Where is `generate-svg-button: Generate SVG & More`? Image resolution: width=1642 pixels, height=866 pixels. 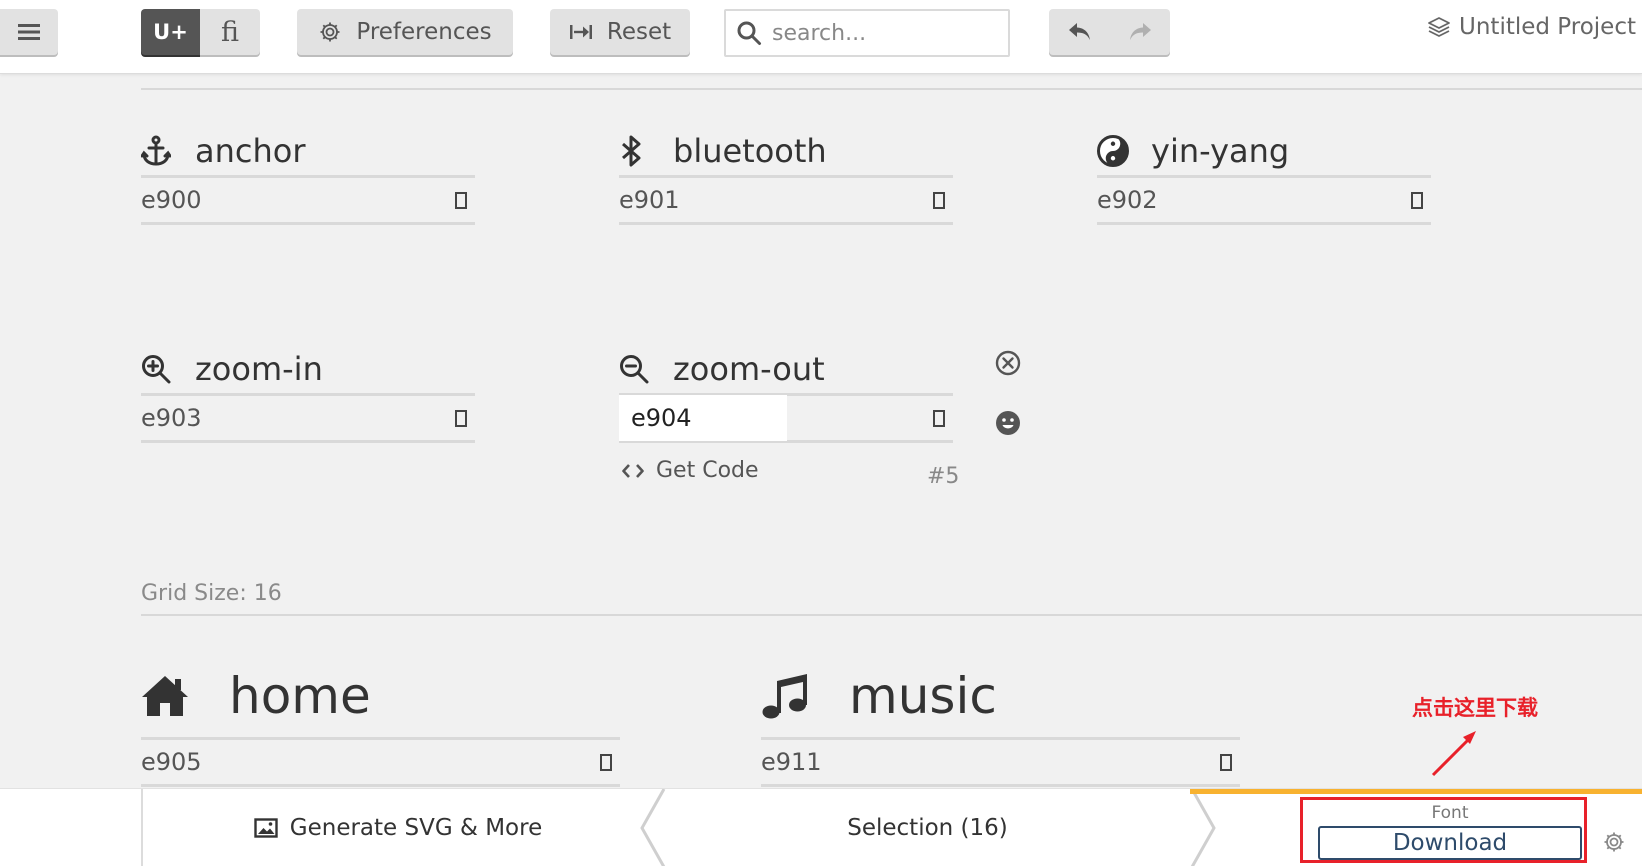
generate-svg-button: Generate SVG & More is located at coordinates (398, 827).